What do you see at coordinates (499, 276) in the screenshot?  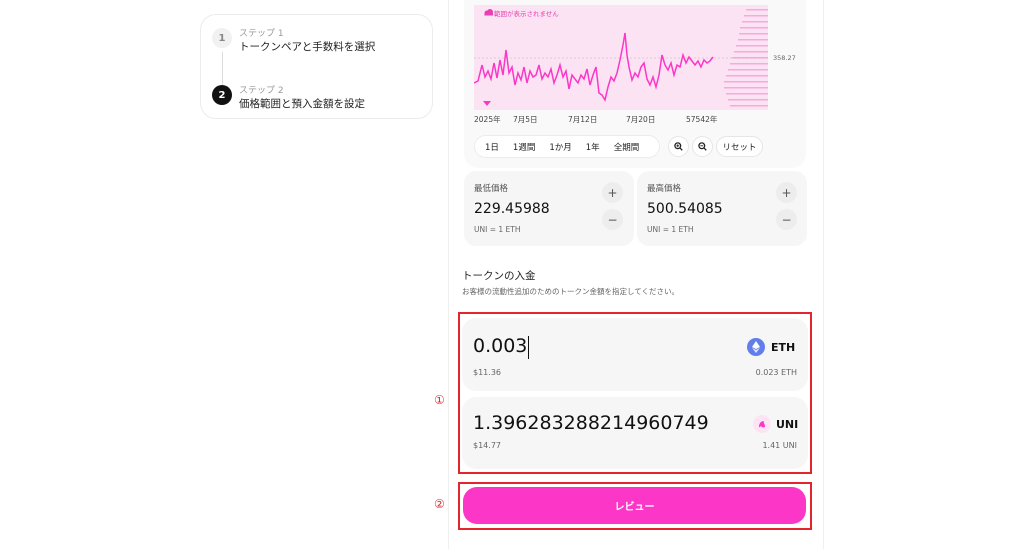 I see `deposit-title: トークンの入金` at bounding box center [499, 276].